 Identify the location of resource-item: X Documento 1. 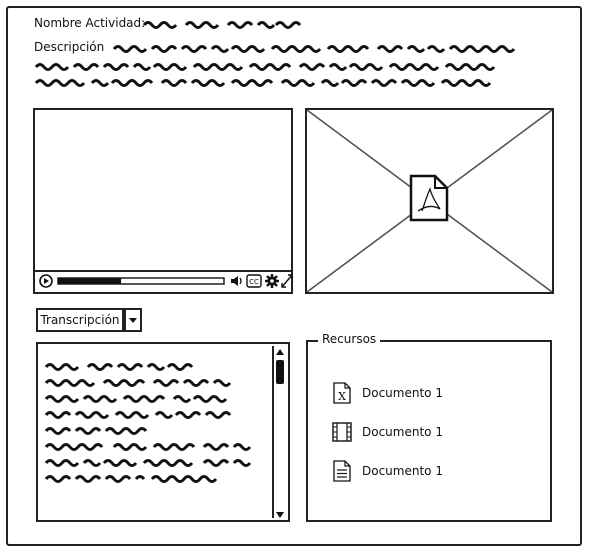
(387, 393).